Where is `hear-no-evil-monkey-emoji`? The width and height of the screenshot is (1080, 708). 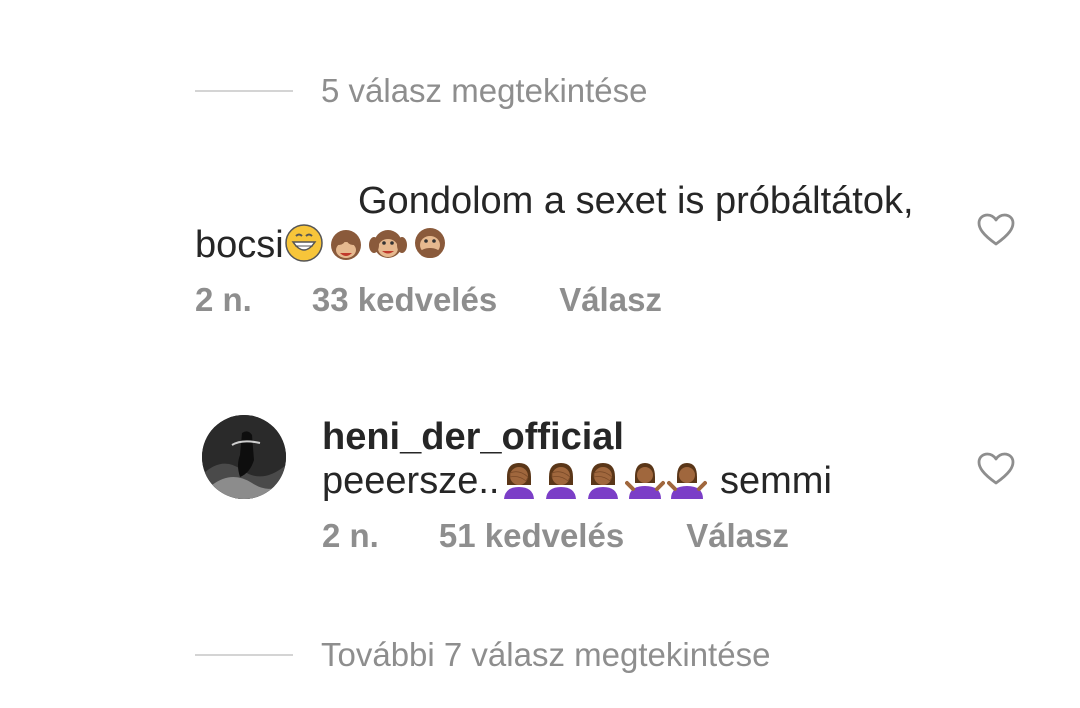
hear-no-evil-monkey-emoji is located at coordinates (387, 244).